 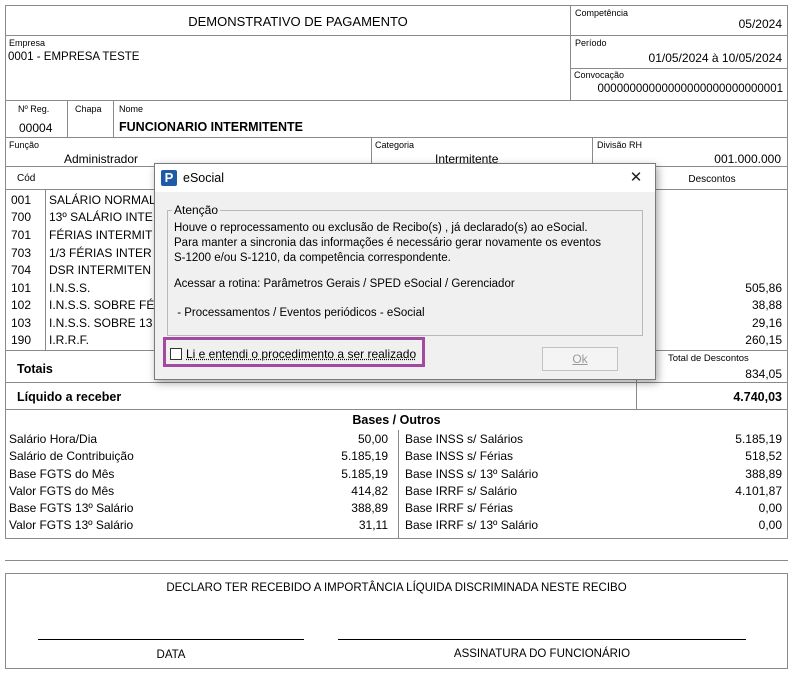 I want to click on funcao-value: Administrador, so click(x=101, y=159).